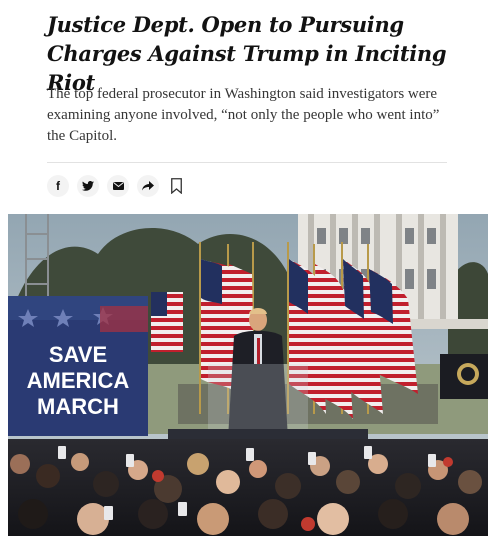 This screenshot has width=492, height=536. I want to click on share-arrow-icon, so click(148, 186).